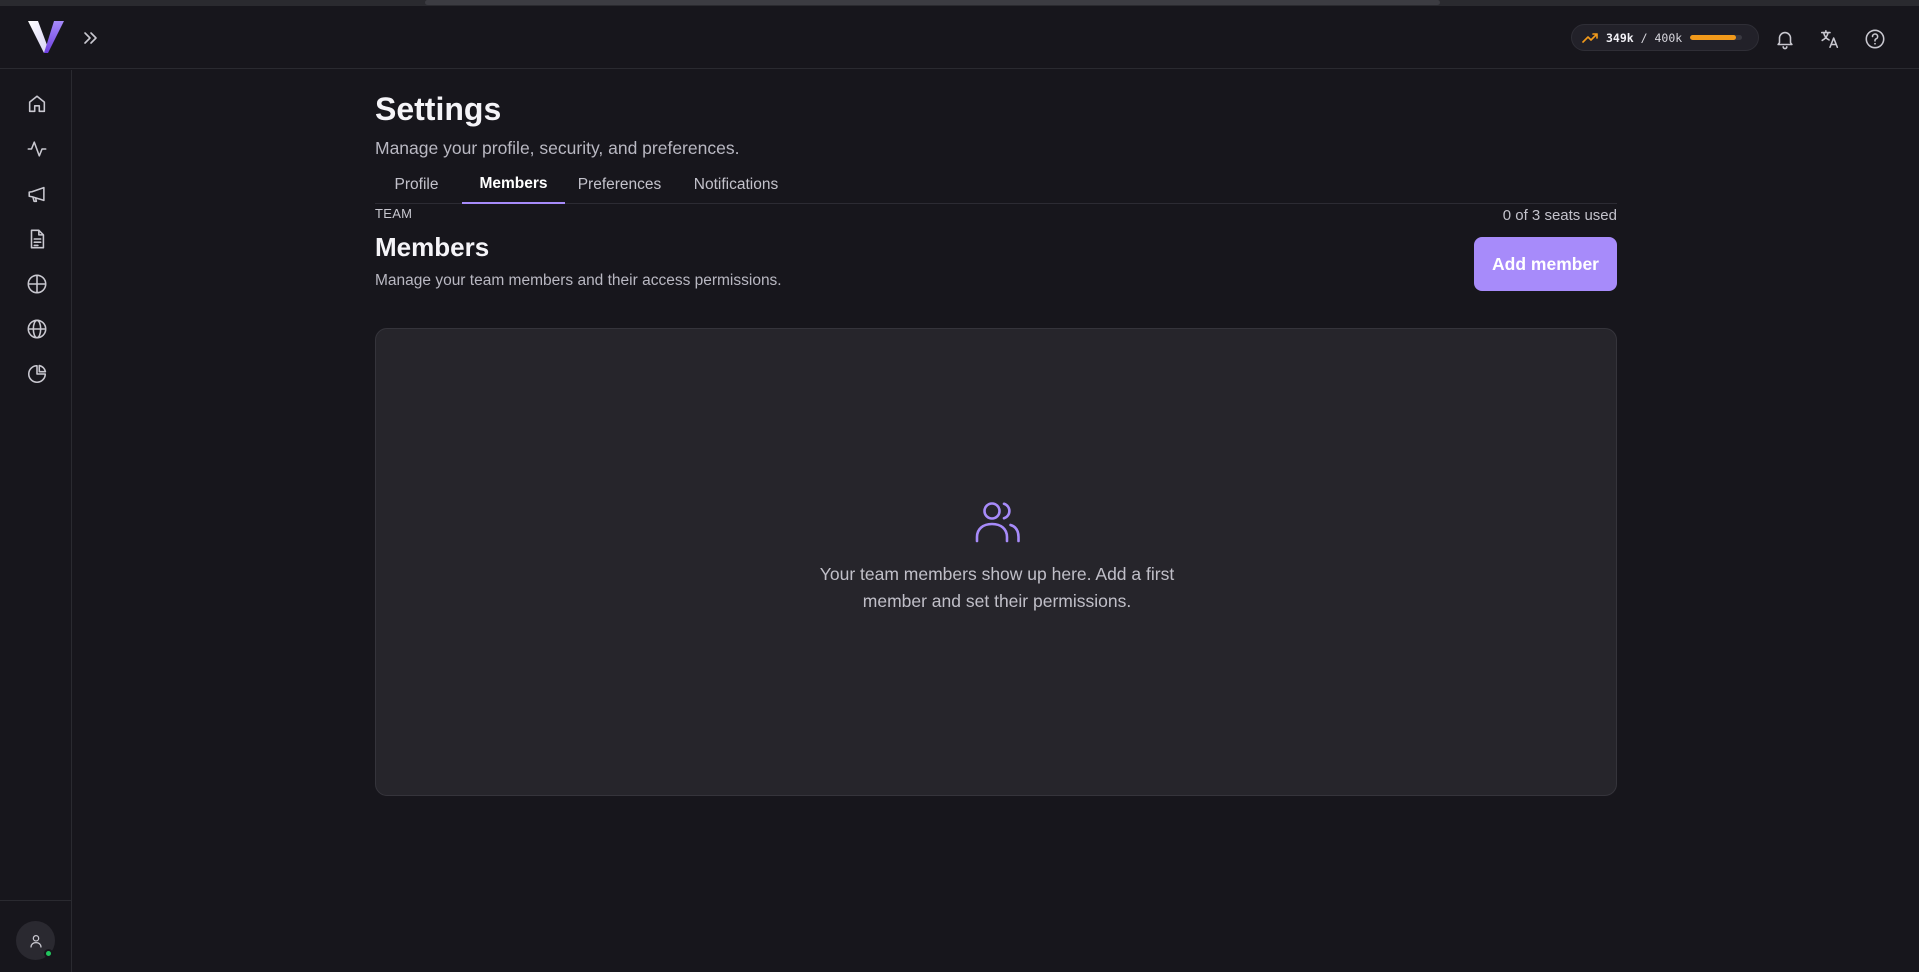 Image resolution: width=1919 pixels, height=972 pixels. I want to click on help-icon, so click(1875, 39).